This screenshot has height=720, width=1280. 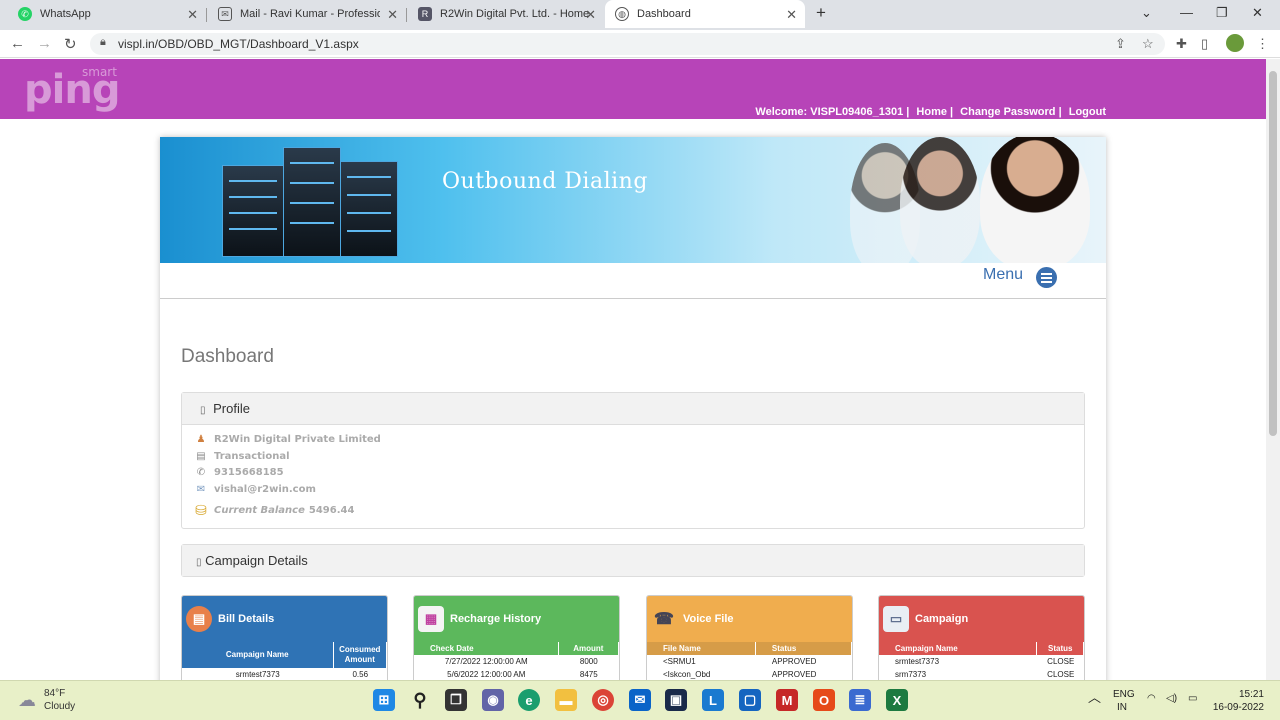 I want to click on search-icon: ⚲, so click(x=420, y=700).